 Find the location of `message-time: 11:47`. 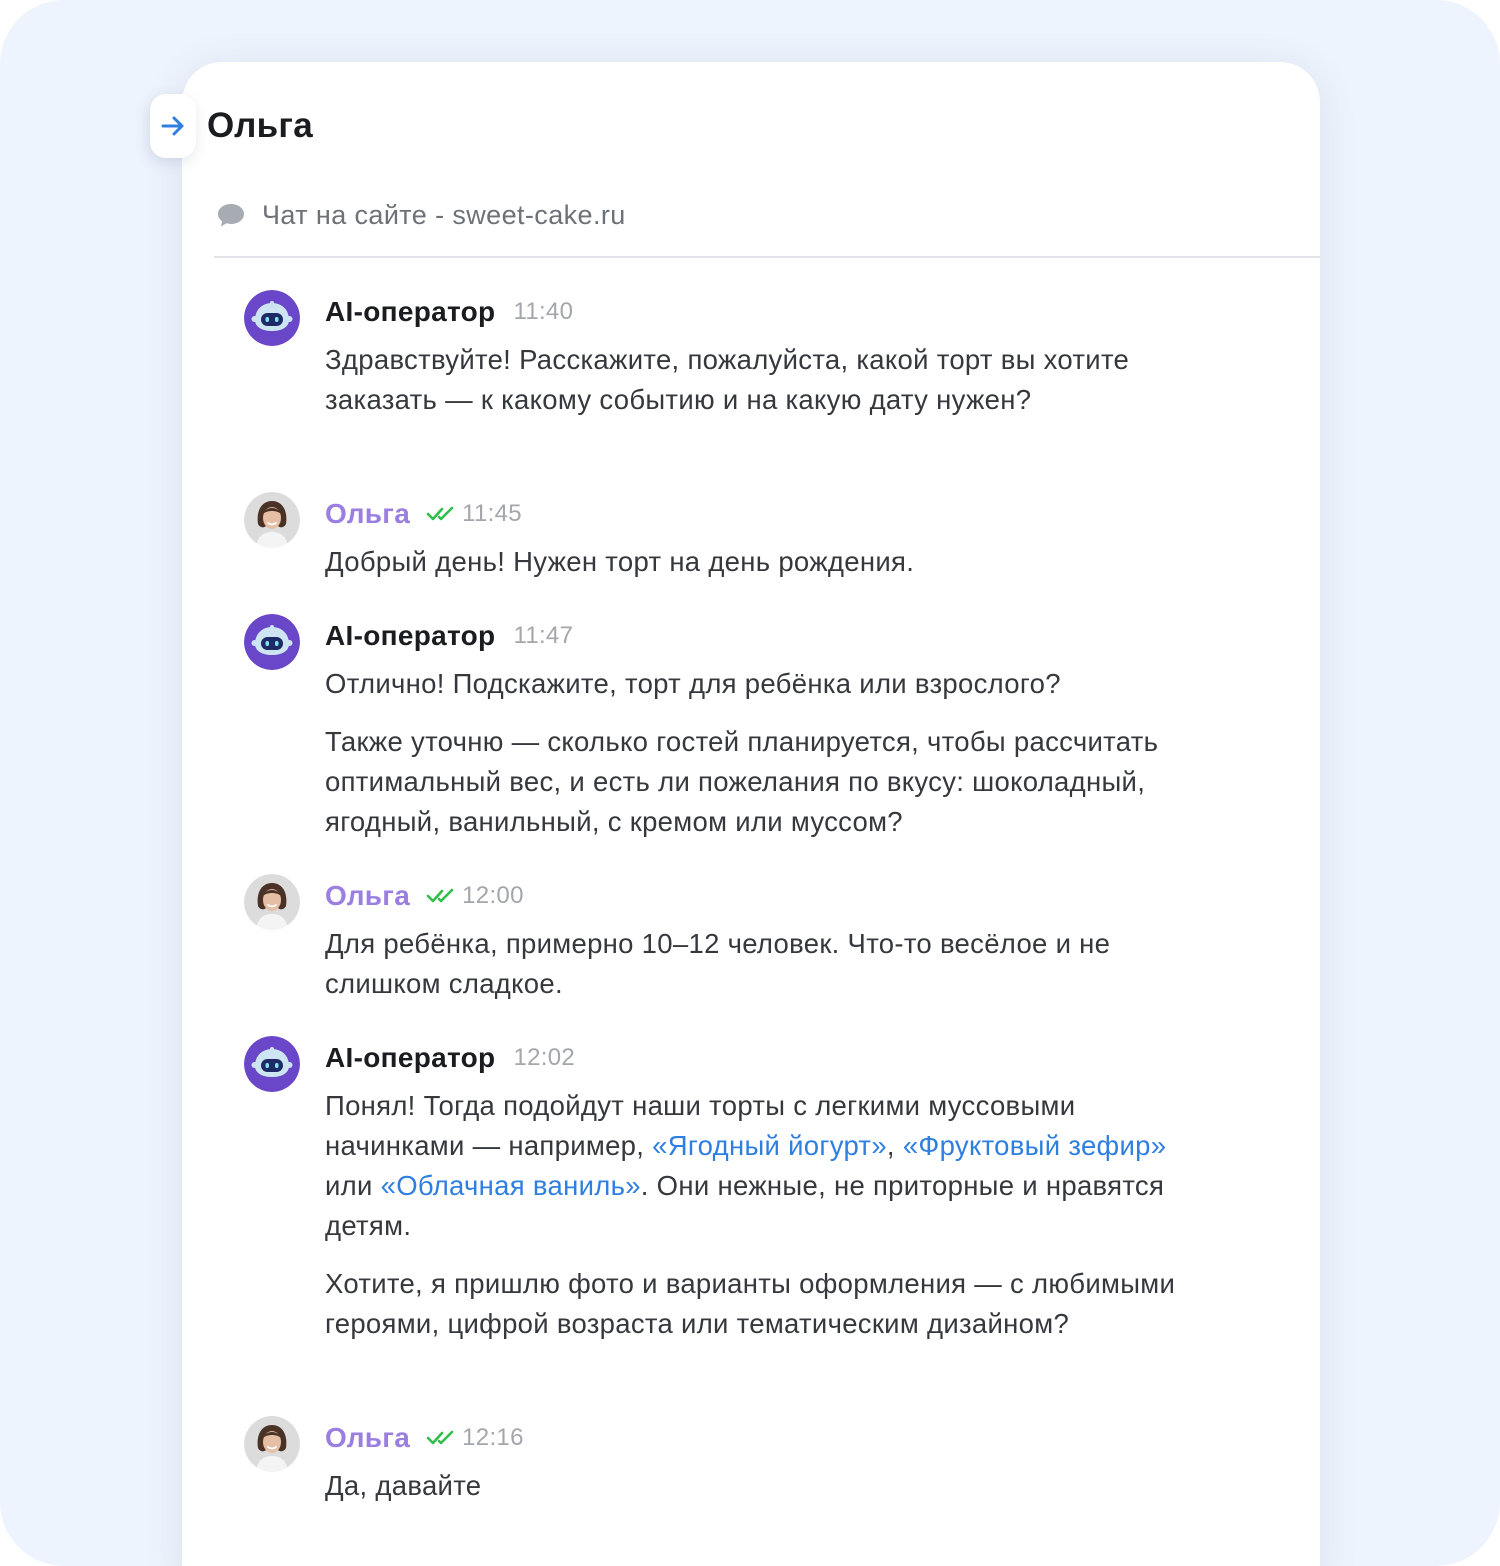

message-time: 11:47 is located at coordinates (543, 635).